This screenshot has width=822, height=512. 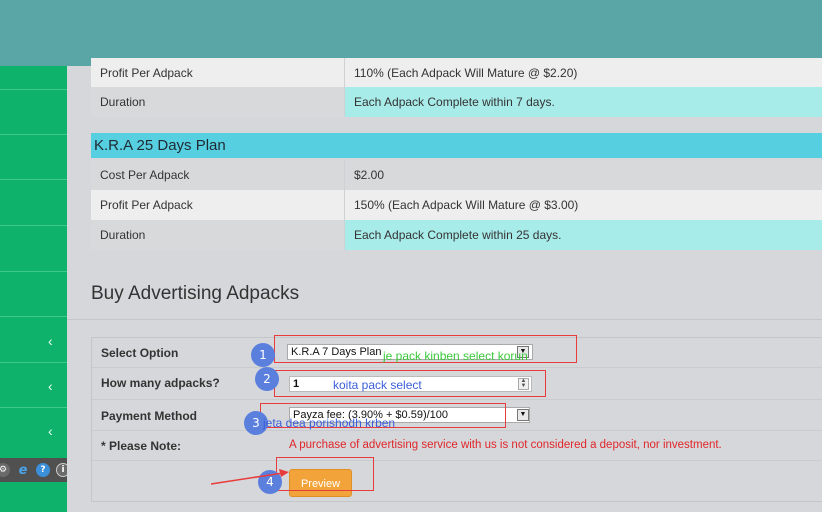 I want to click on note-label: * Please Note:, so click(x=141, y=446).